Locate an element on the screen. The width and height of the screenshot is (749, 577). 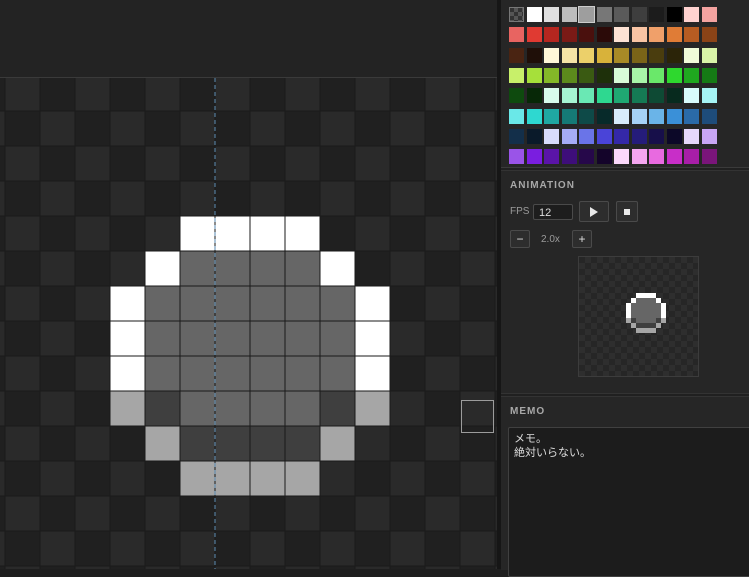
zoom-out-button: − is located at coordinates (520, 239).